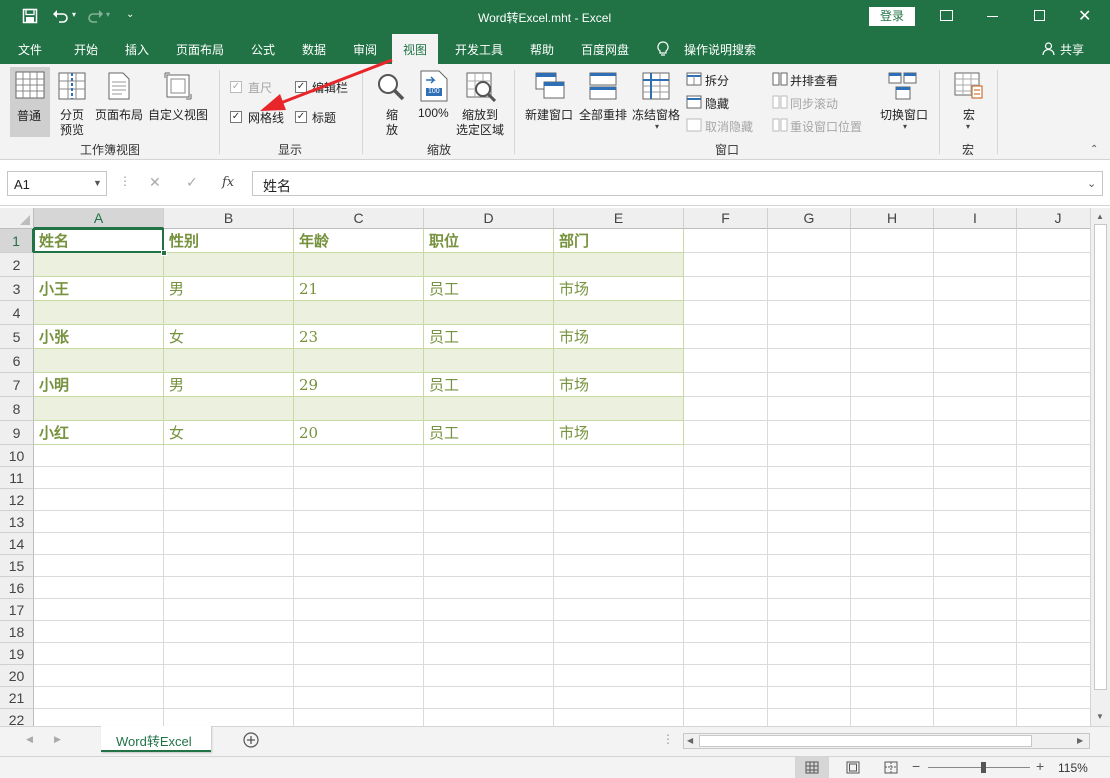 The width and height of the screenshot is (1110, 778). Describe the element at coordinates (1053, 588) in the screenshot. I see `cell-j16` at that location.